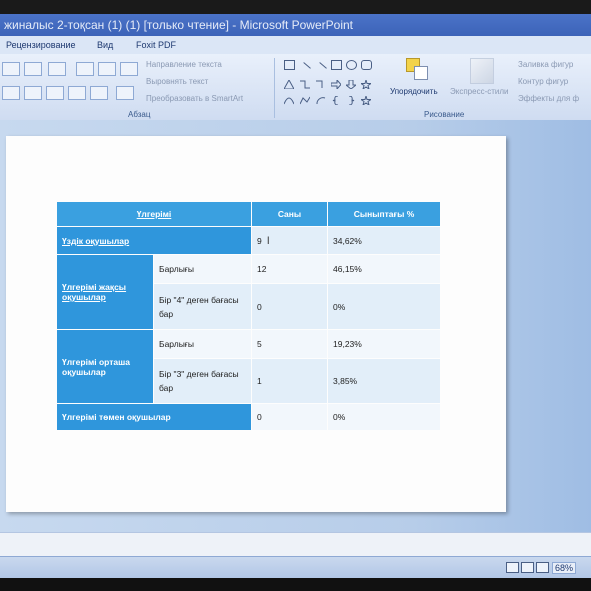 The image size is (591, 591). I want to click on arrange-icon, so click(417, 70).